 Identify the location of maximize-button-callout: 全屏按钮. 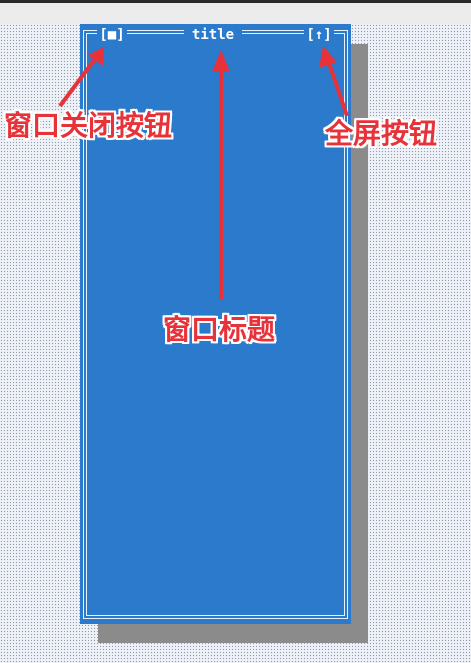
(381, 133).